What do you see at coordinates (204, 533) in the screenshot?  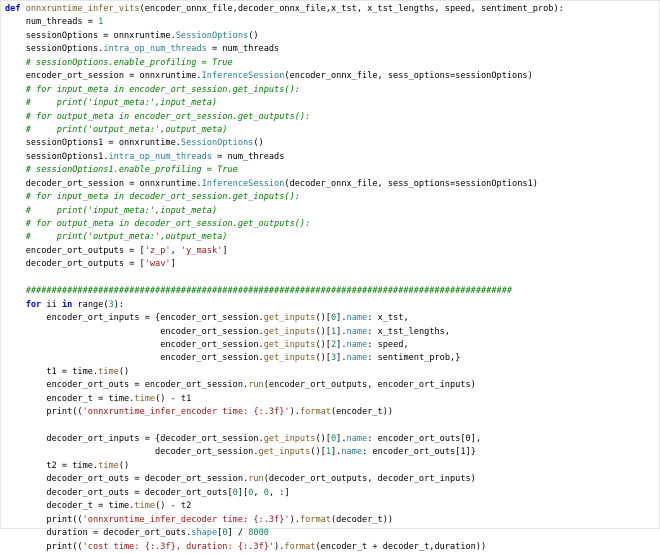 I see `code-token: shape` at bounding box center [204, 533].